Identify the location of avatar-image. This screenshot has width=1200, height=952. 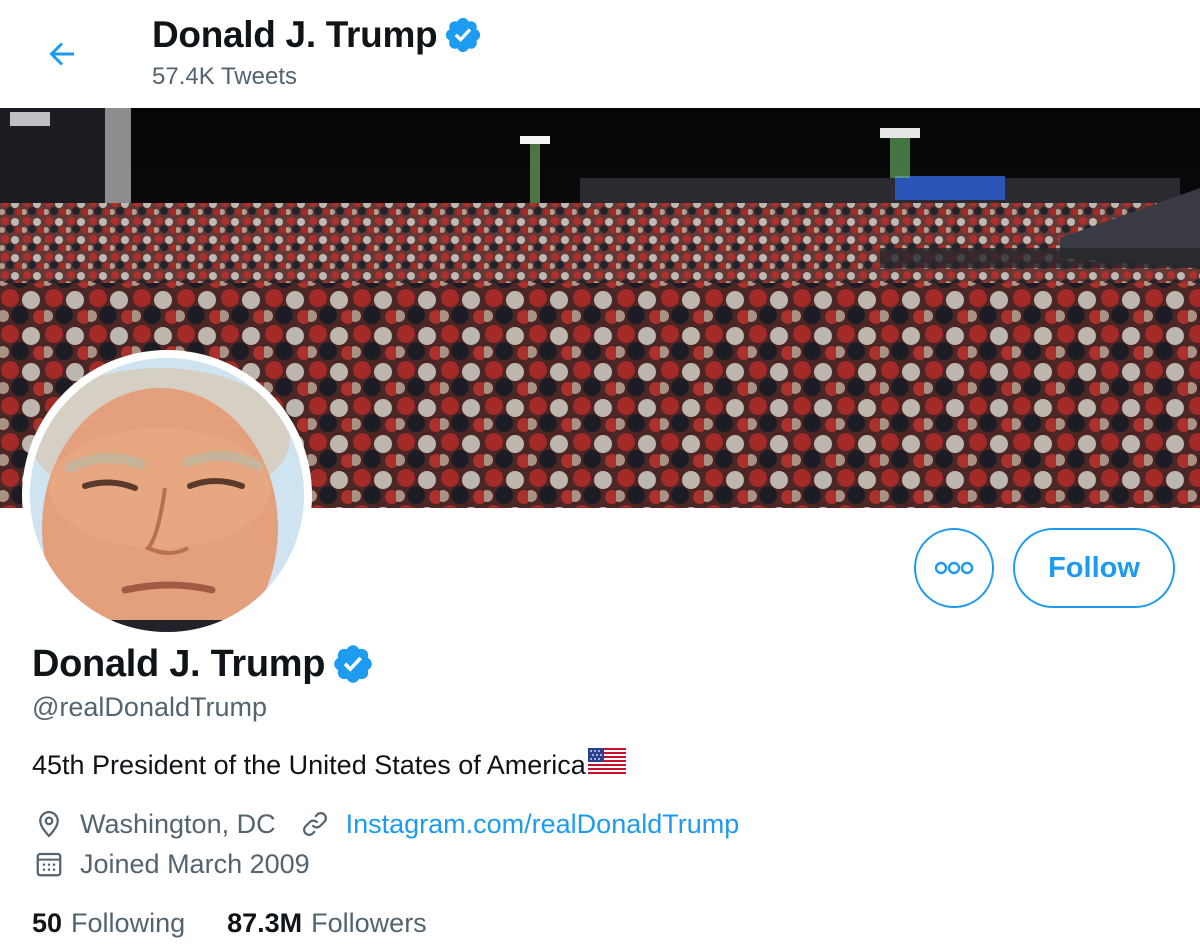
(167, 495).